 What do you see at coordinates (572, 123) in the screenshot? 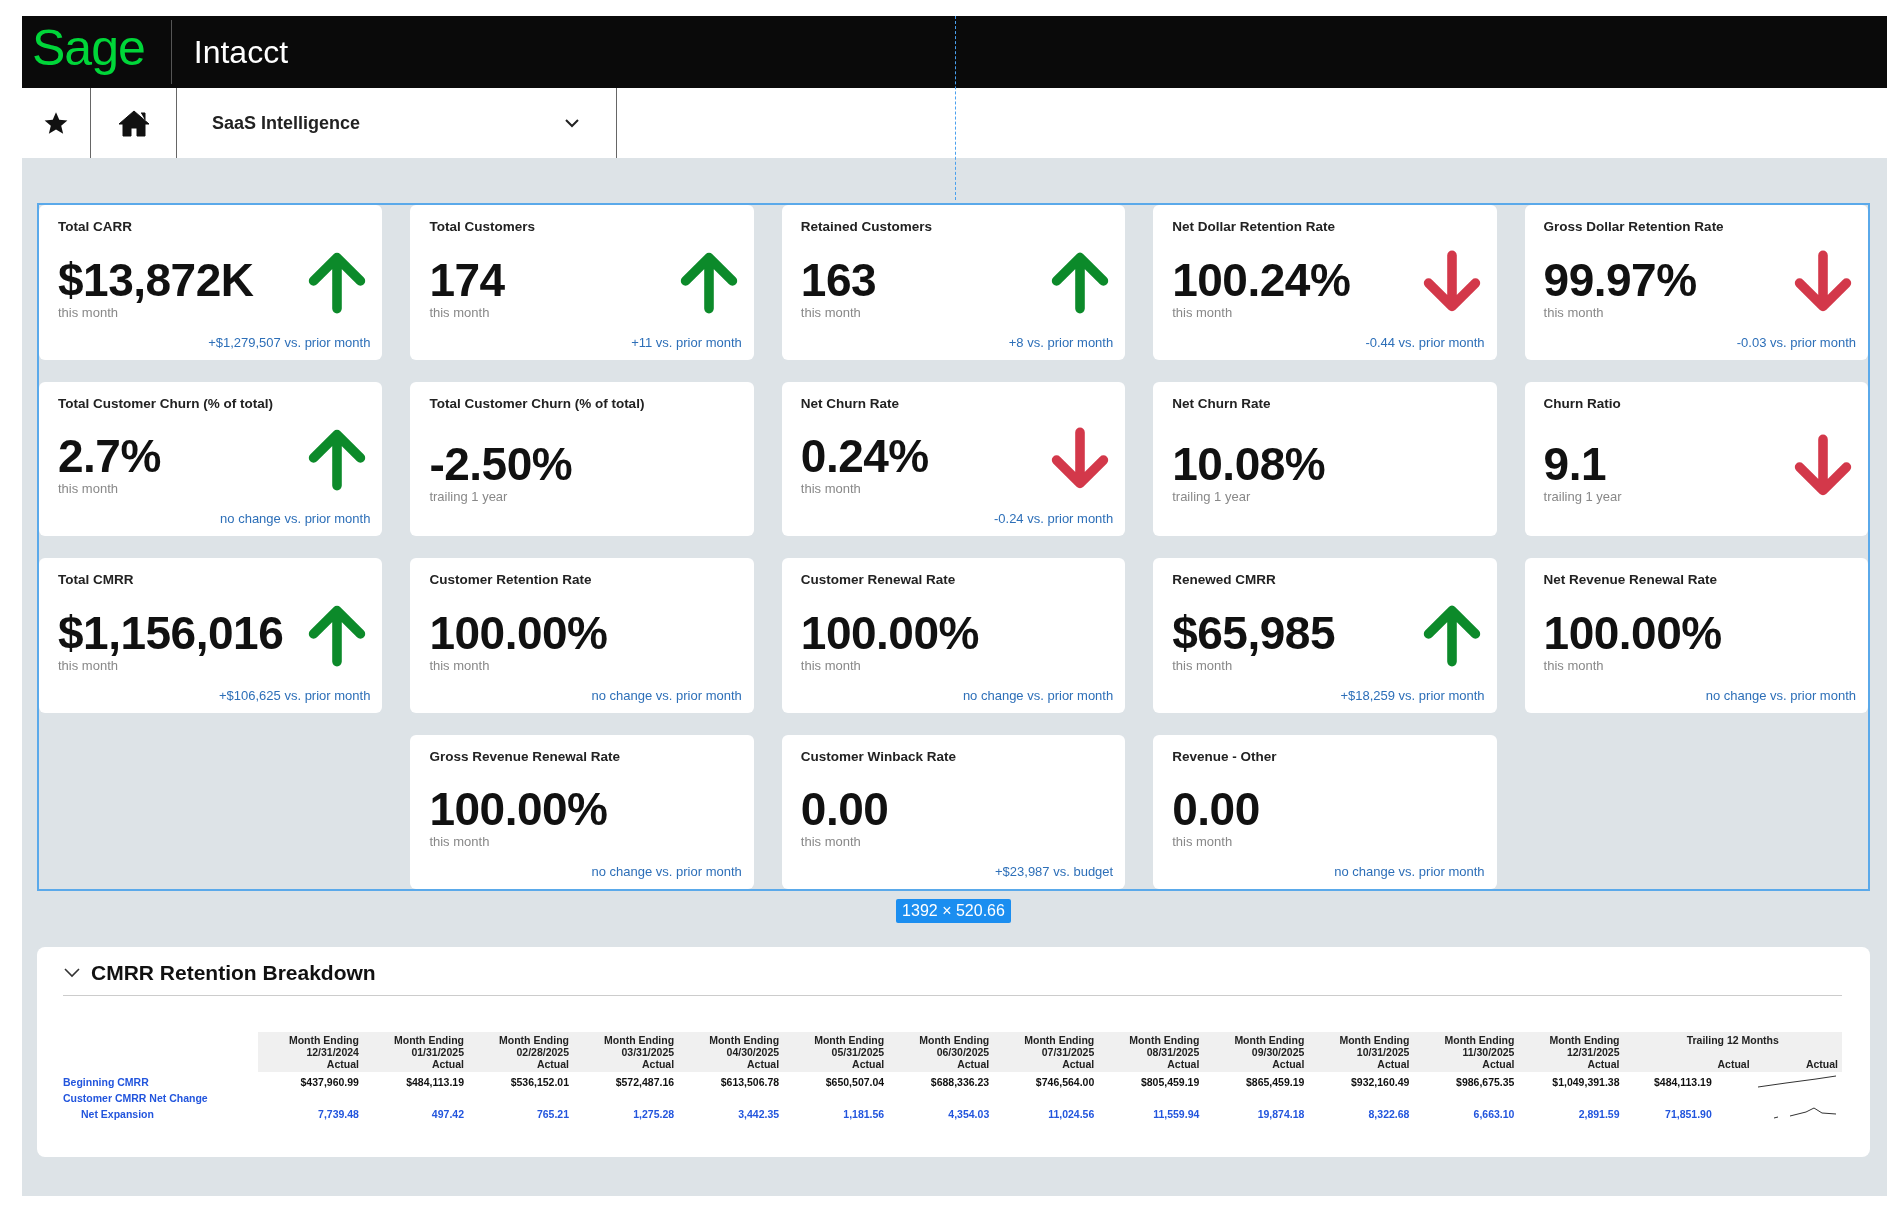
I see `chevron-down-icon` at bounding box center [572, 123].